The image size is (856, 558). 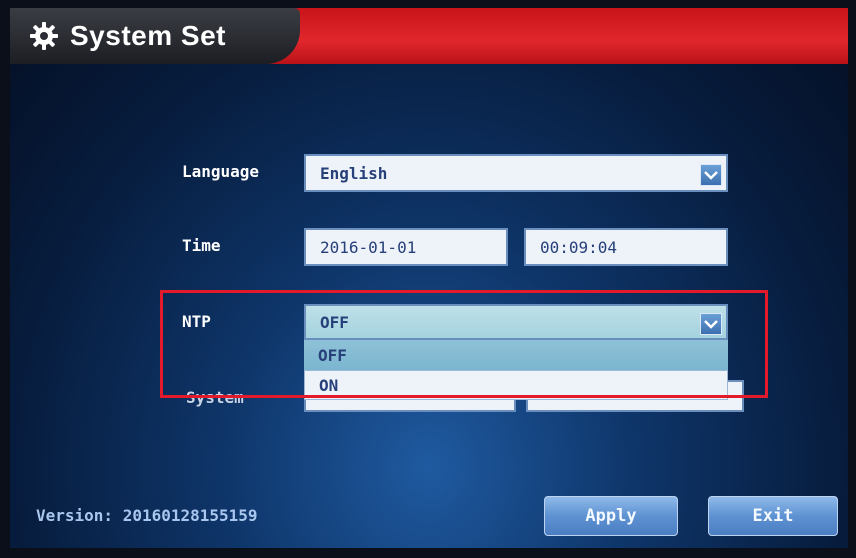 What do you see at coordinates (148, 35) in the screenshot?
I see `page-title: System Set` at bounding box center [148, 35].